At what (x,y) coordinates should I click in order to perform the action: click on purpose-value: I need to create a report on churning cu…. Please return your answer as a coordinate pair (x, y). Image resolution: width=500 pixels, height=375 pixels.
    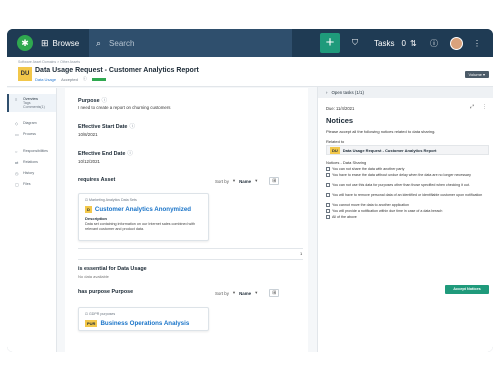
    Looking at the image, I should click on (124, 107).